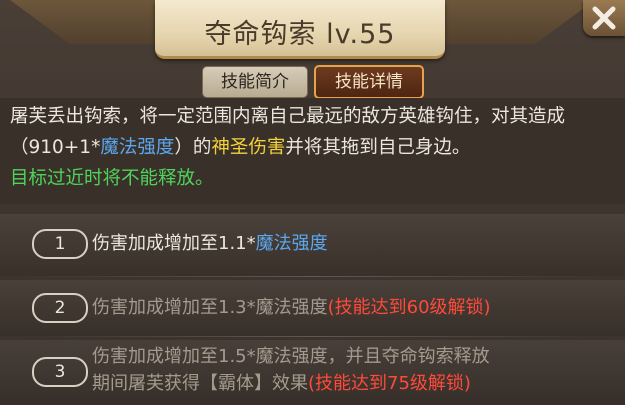  Describe the element at coordinates (378, 147) in the screenshot. I see `description-text: 并将其拖到自己身边。` at that location.